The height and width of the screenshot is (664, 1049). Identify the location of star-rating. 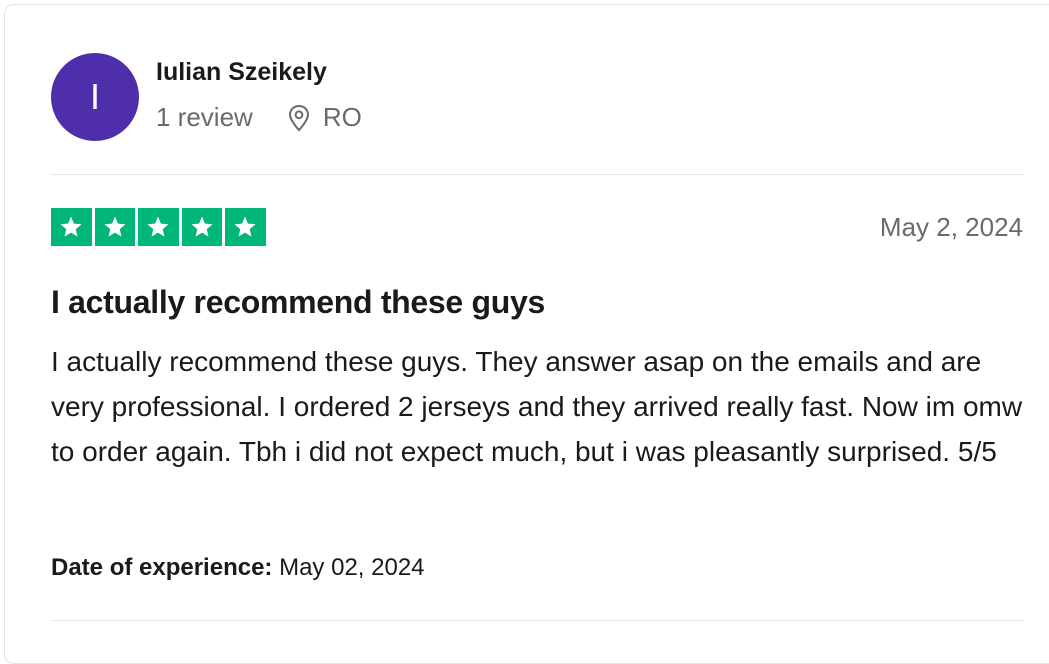
(158, 227).